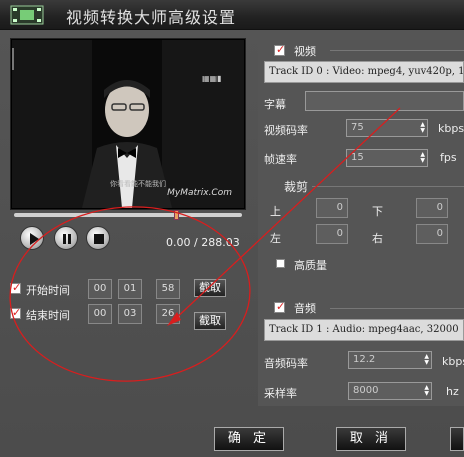 The image size is (464, 457). What do you see at coordinates (249, 439) in the screenshot?
I see `ok-button: 确 定` at bounding box center [249, 439].